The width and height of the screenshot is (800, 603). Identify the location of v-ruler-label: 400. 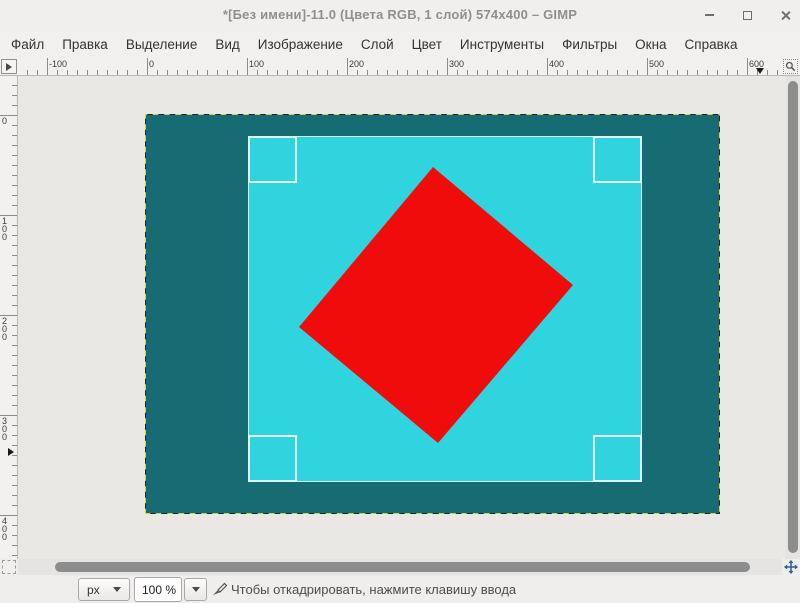
(5, 529).